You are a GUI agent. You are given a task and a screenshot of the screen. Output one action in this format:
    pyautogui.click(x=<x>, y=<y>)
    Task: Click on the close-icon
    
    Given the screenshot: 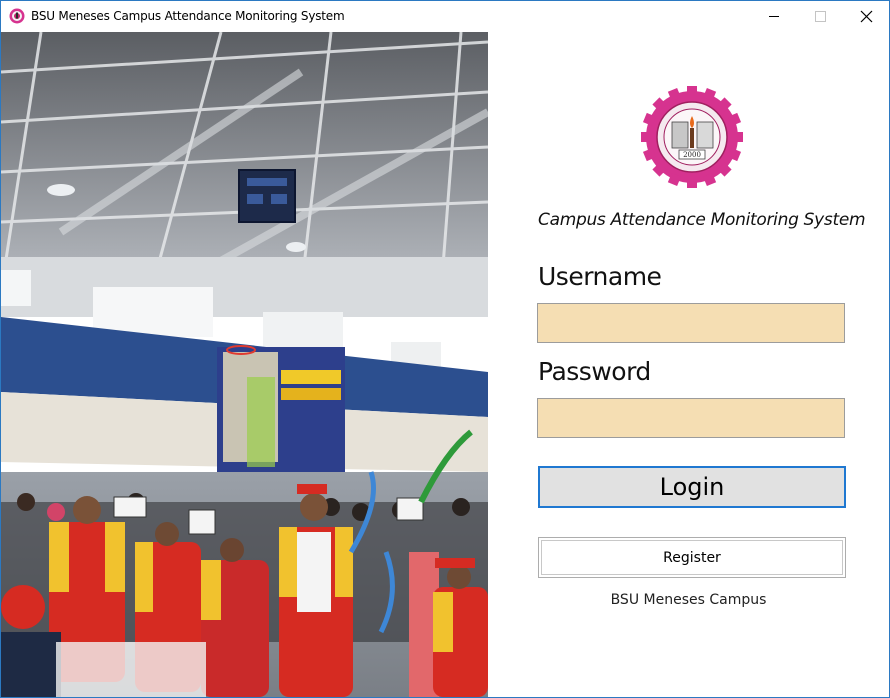 What is the action you would take?
    pyautogui.click(x=866, y=16)
    